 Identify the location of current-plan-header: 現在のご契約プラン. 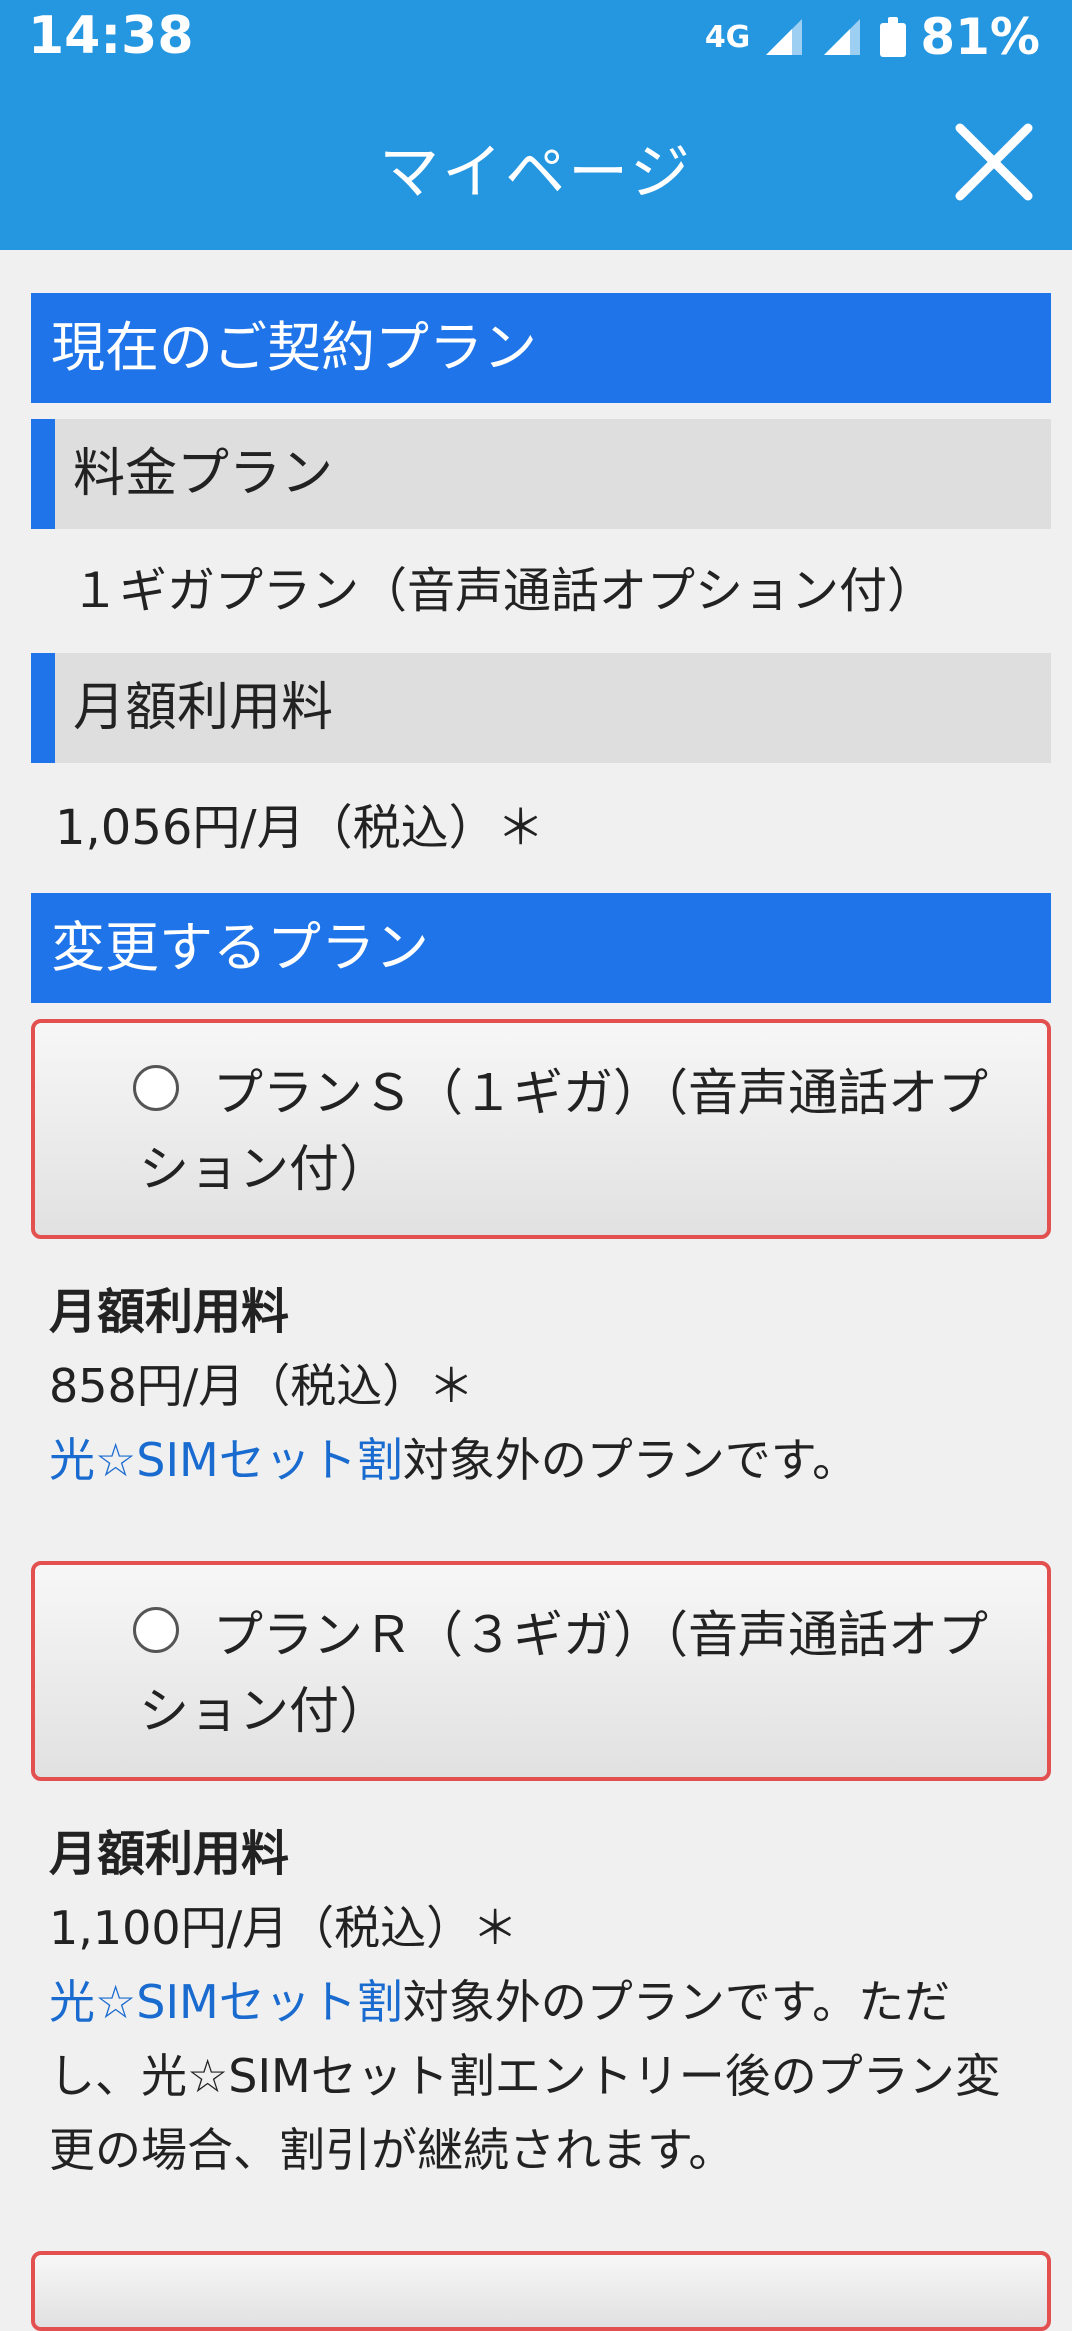
(541, 348).